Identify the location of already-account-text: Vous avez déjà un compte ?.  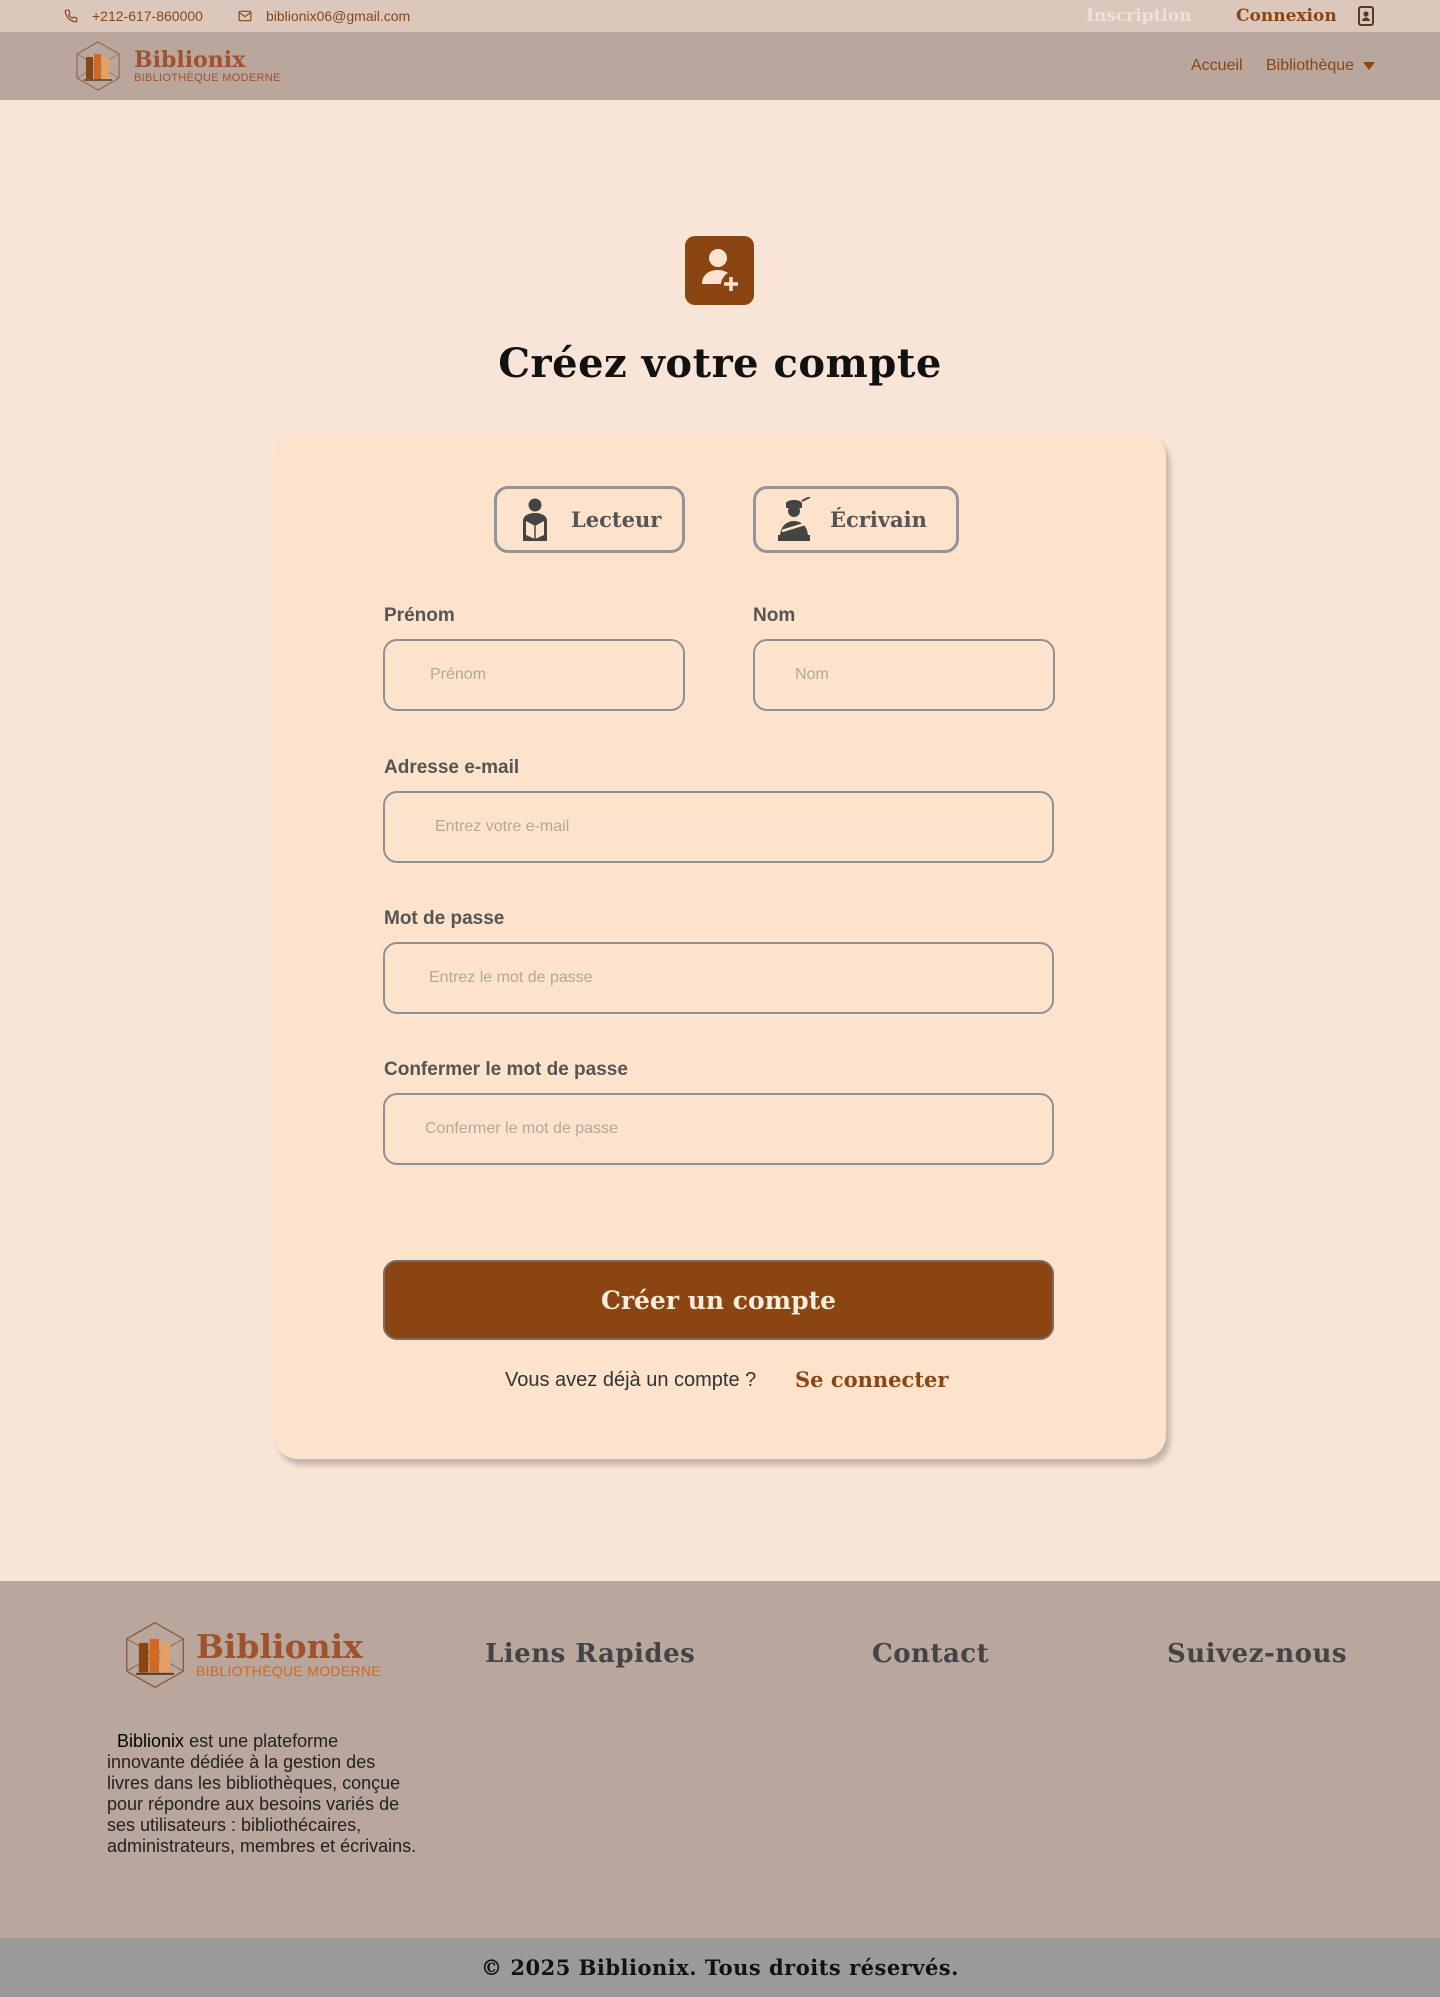
(631, 1380).